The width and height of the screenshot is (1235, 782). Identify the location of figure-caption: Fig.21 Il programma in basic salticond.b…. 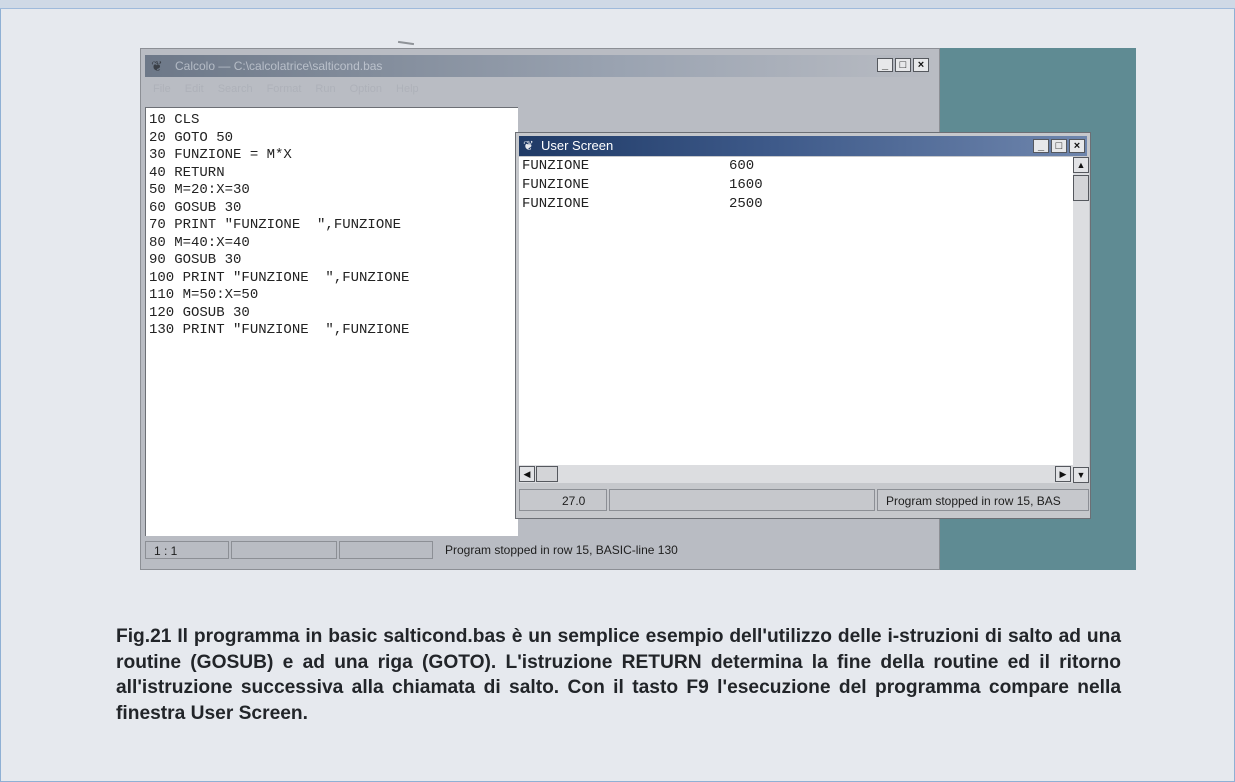
(618, 675).